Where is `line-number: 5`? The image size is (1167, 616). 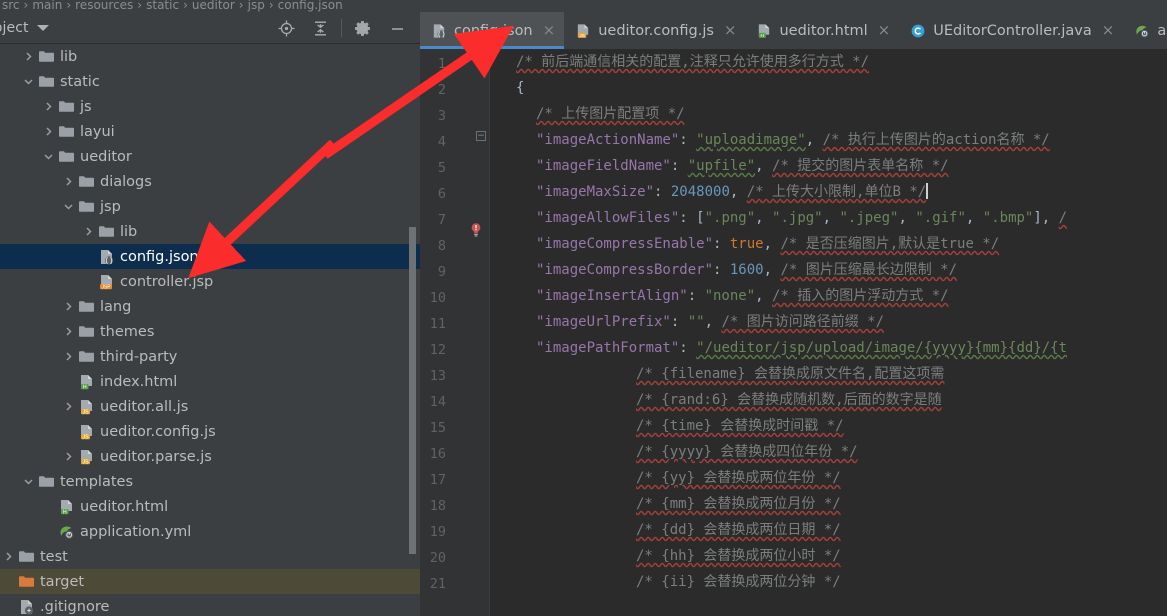
line-number: 5 is located at coordinates (433, 168).